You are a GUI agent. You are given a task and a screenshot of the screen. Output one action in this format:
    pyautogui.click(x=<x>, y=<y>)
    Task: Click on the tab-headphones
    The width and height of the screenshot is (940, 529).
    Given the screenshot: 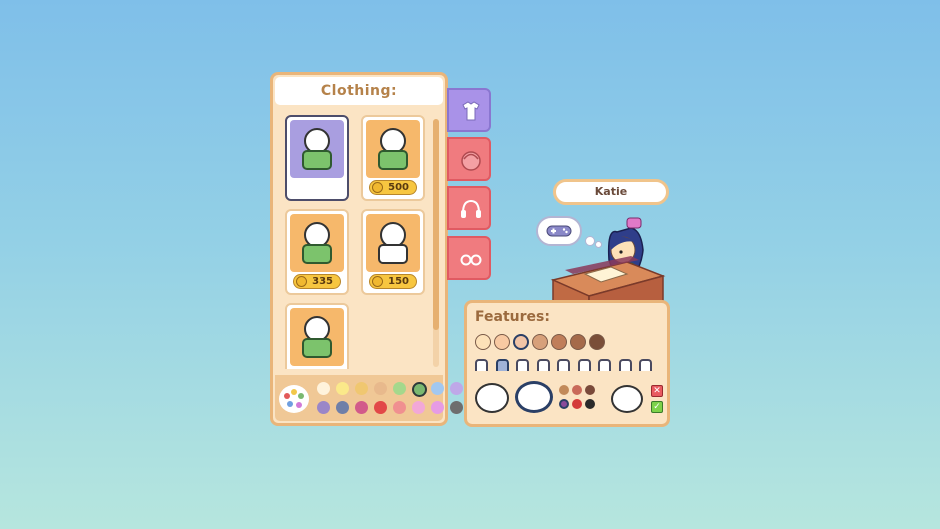 What is the action you would take?
    pyautogui.click(x=469, y=208)
    